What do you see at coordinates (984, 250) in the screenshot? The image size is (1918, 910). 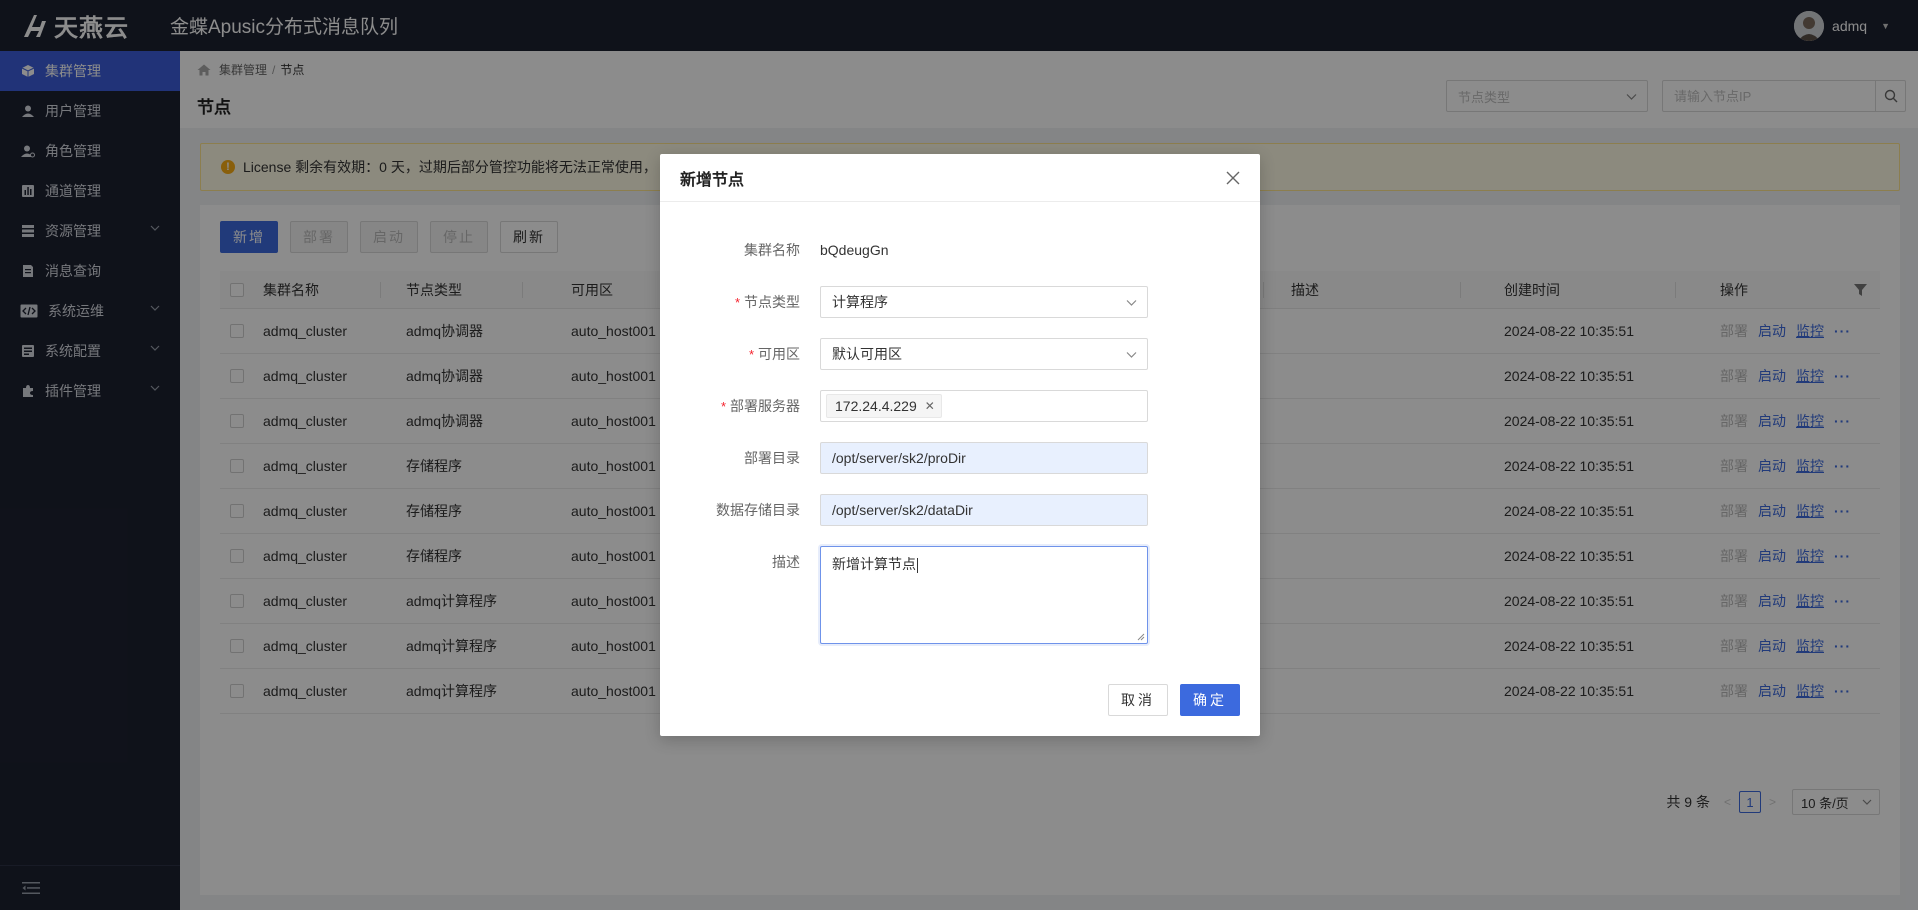 I see `cluster-name-value: bQdeugGn` at bounding box center [984, 250].